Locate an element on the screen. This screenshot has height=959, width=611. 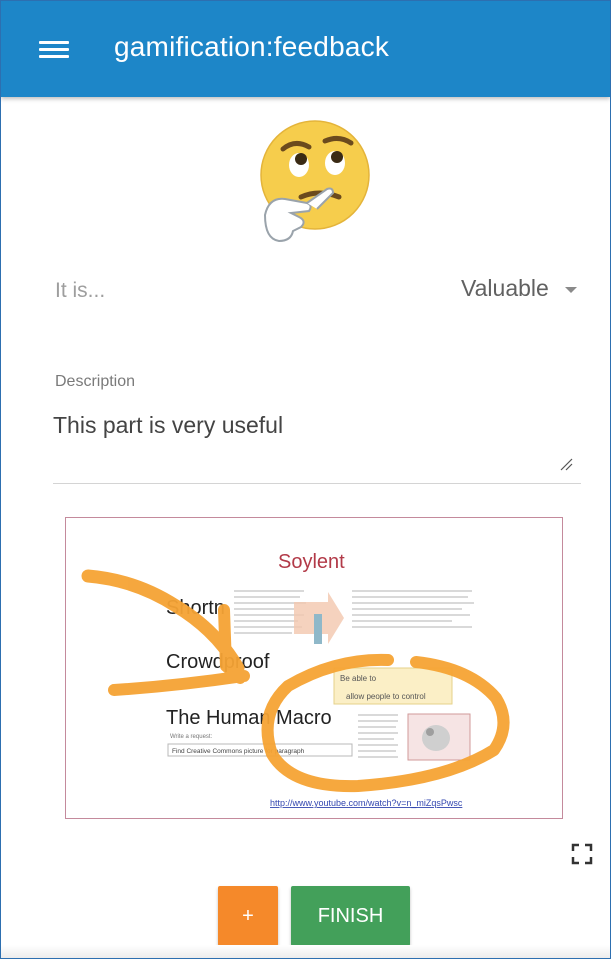
request-label: Write a request: is located at coordinates (191, 737).